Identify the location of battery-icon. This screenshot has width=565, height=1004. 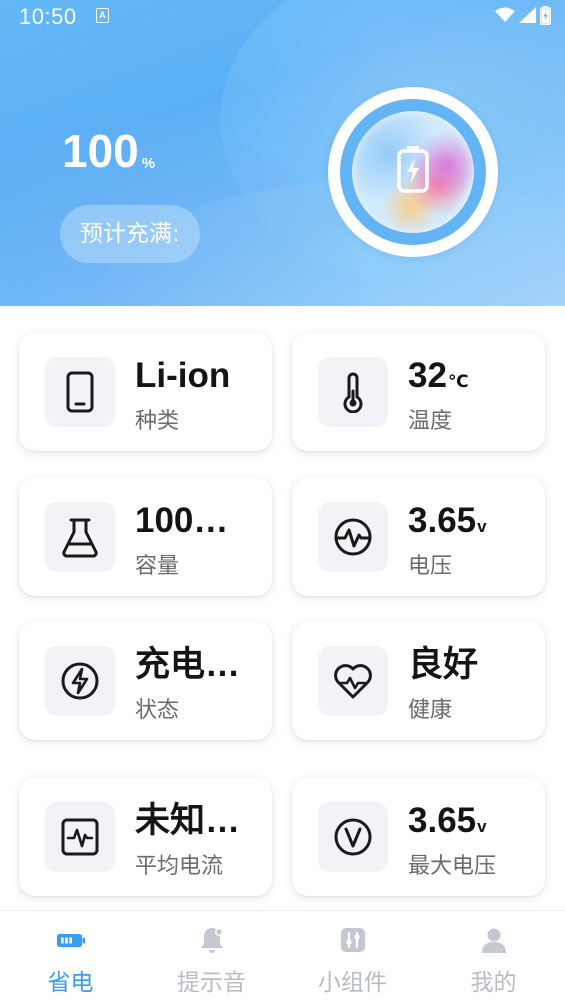
(70, 940).